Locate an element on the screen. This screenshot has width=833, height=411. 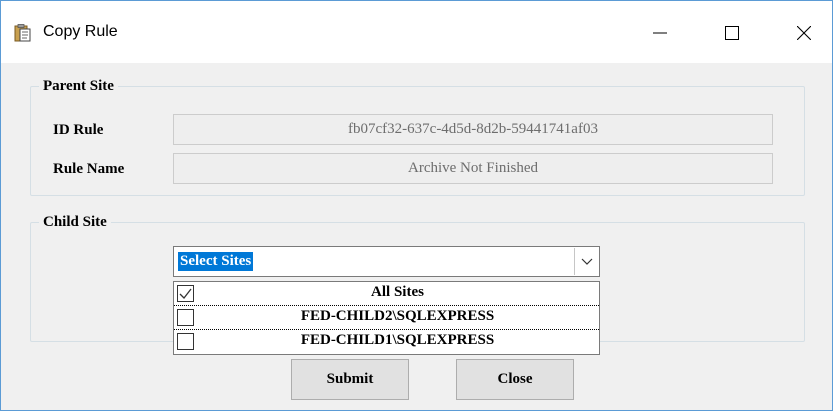
close-icon is located at coordinates (804, 33).